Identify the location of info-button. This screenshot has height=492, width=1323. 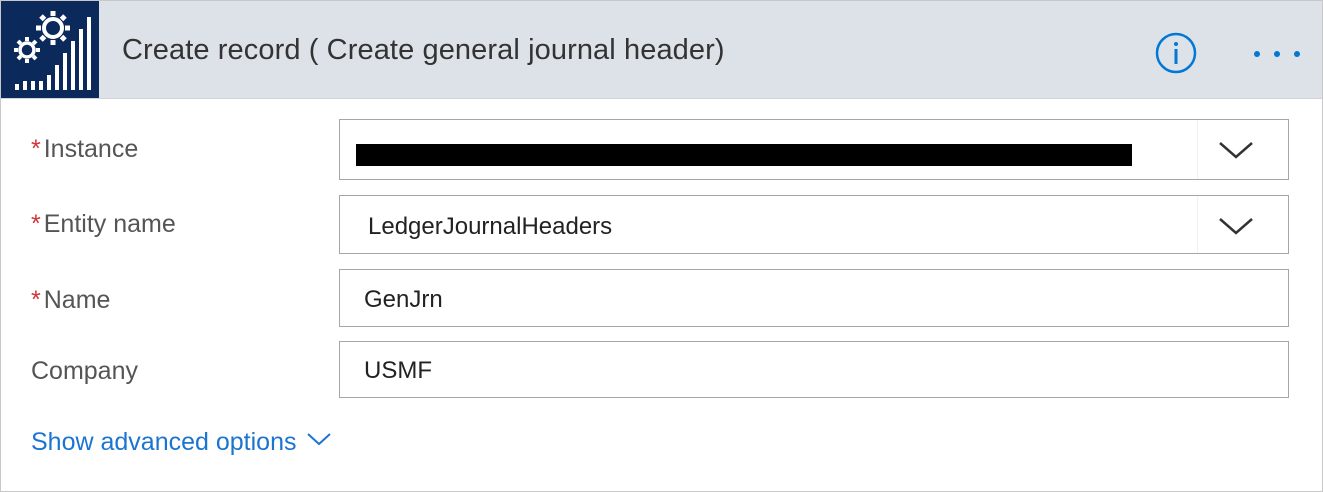
(1176, 53).